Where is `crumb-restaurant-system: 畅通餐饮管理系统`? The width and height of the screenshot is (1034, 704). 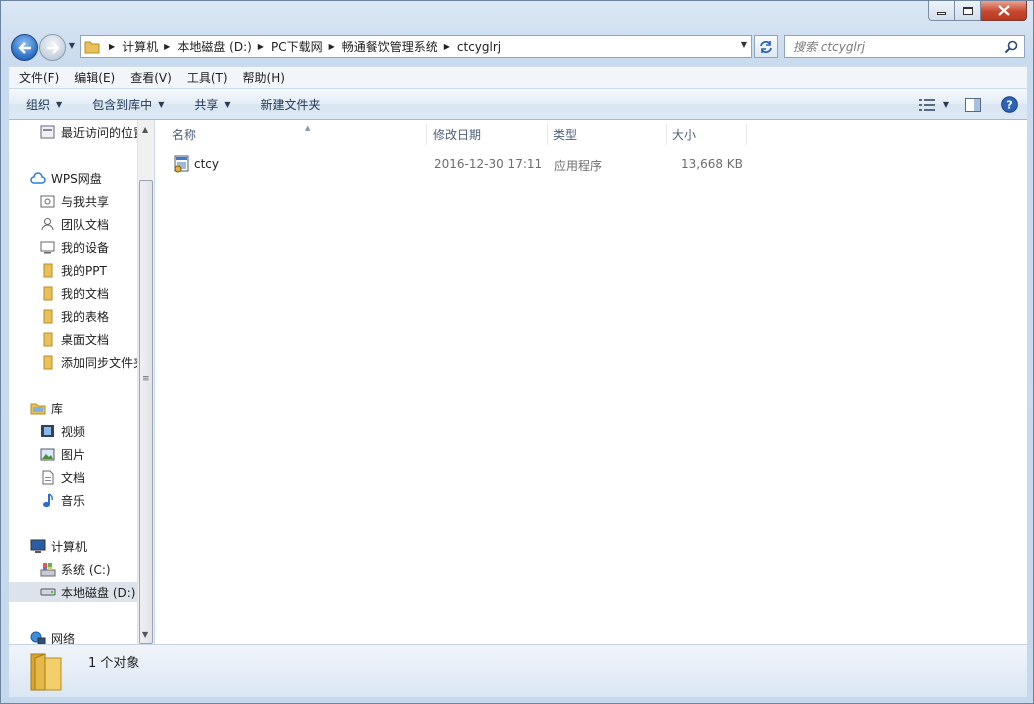 crumb-restaurant-system: 畅通餐饮管理系统 is located at coordinates (390, 46).